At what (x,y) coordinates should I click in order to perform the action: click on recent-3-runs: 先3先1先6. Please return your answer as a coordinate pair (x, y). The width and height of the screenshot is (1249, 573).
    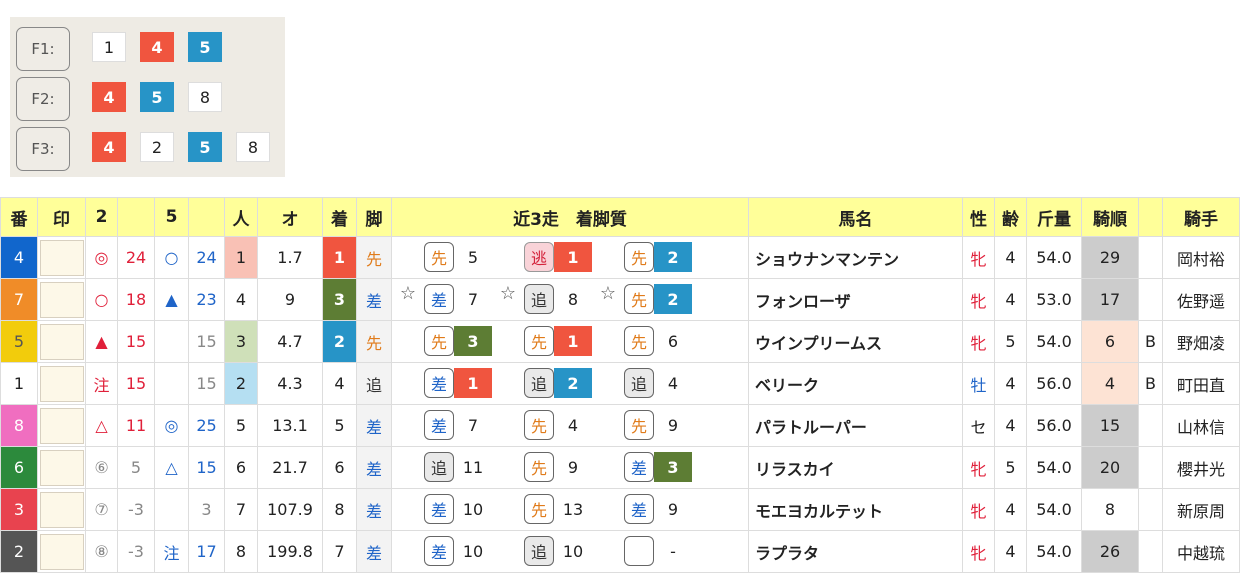
    Looking at the image, I should click on (570, 341).